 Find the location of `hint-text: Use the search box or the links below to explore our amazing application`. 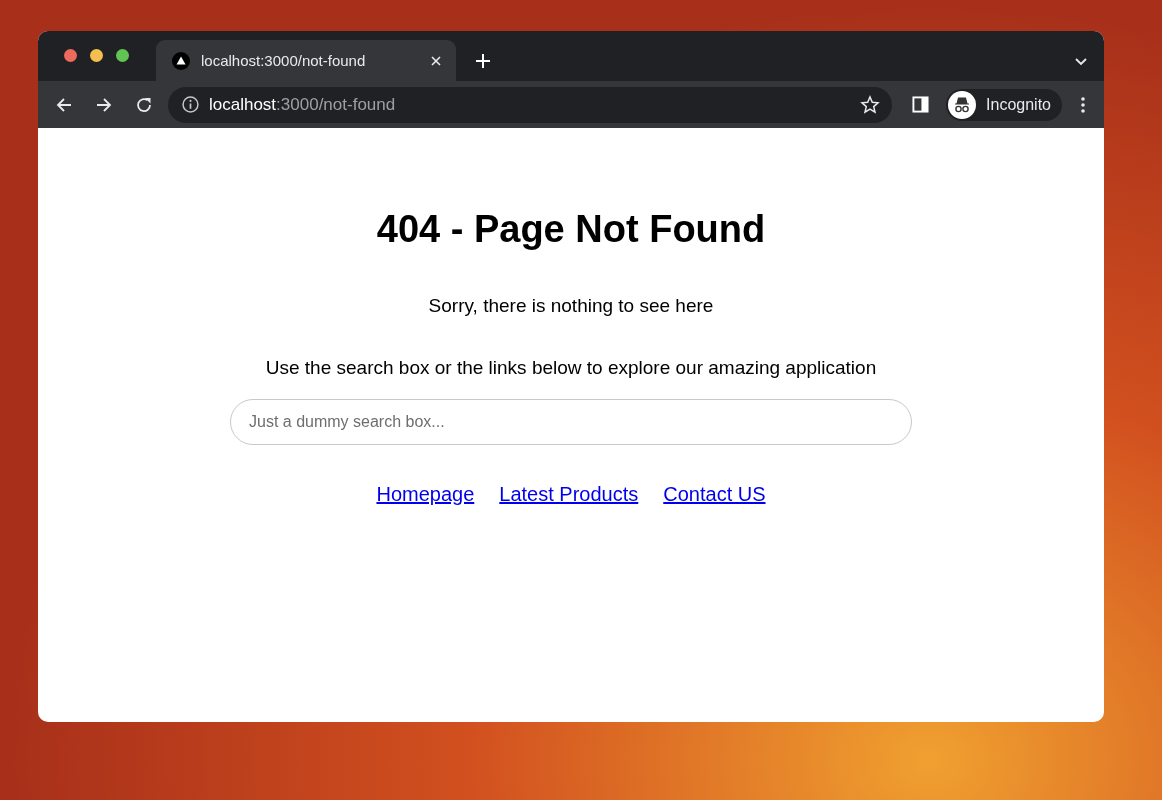

hint-text: Use the search box or the links below to explore our amazing application is located at coordinates (571, 368).